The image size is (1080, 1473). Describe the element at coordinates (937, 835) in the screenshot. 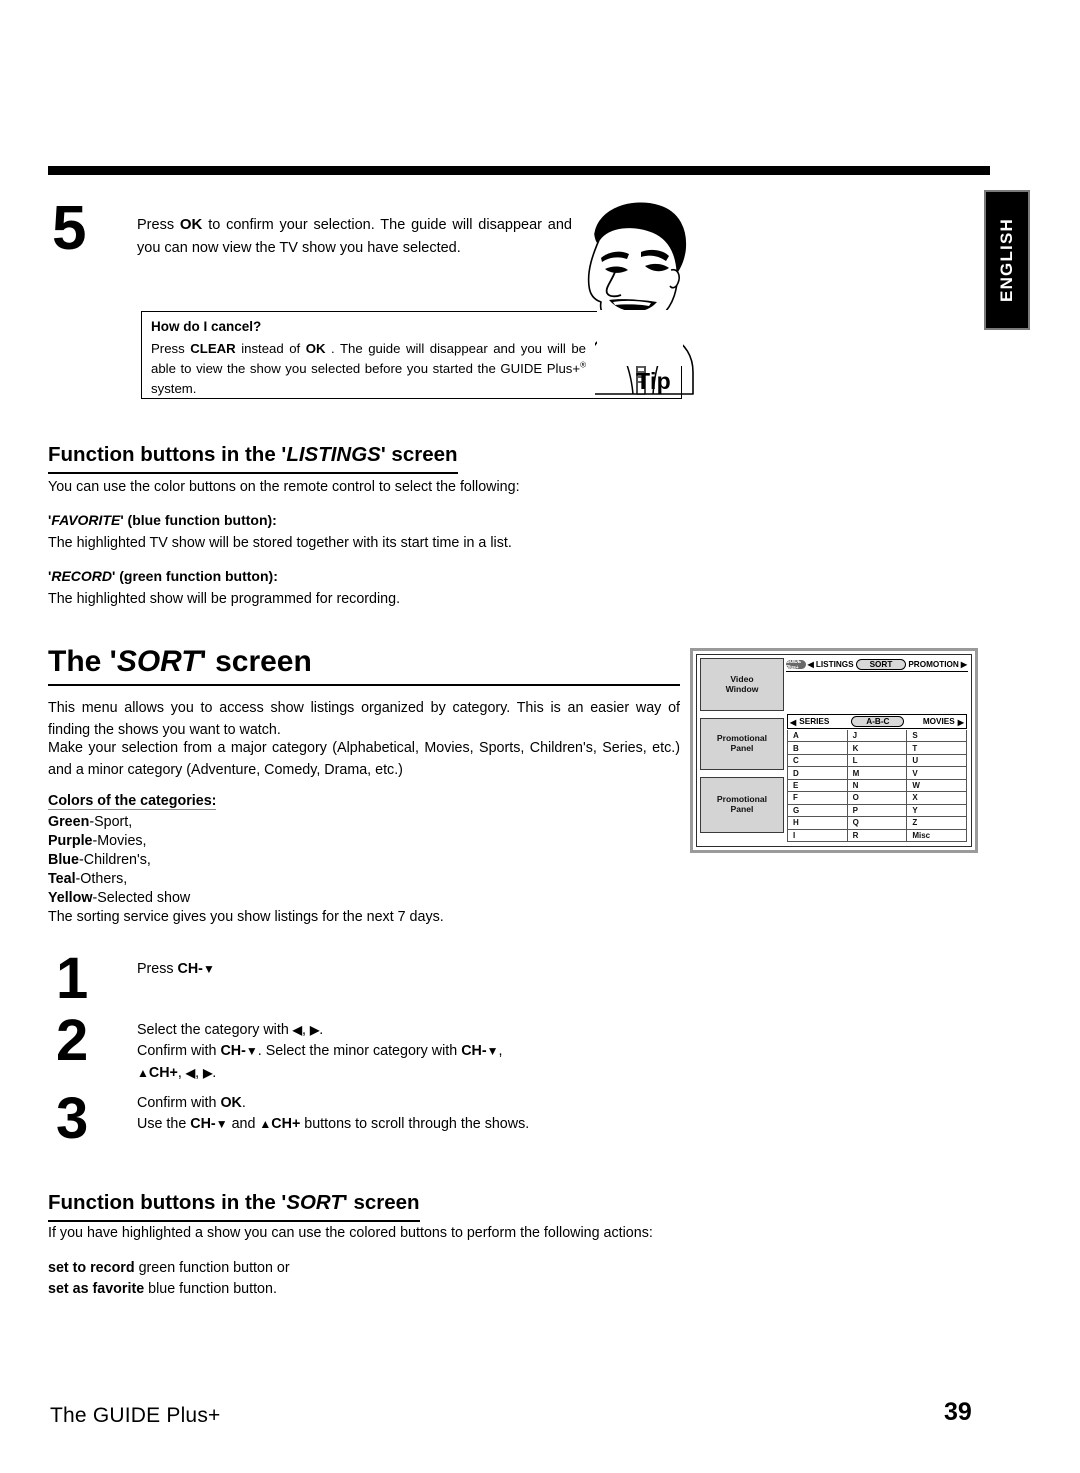

I see `grid-cell: Misc` at that location.